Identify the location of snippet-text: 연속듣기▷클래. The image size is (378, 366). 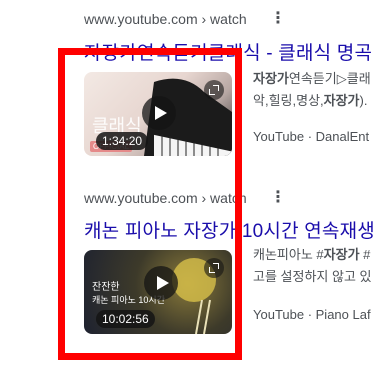
(329, 78).